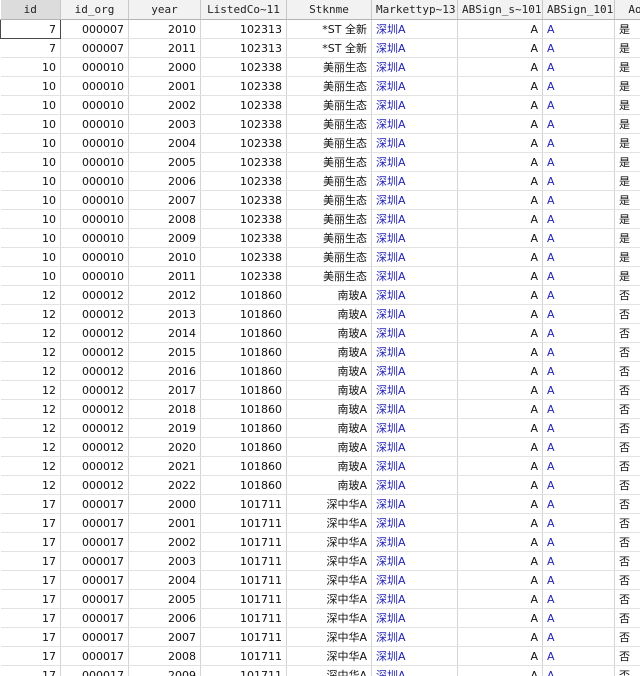 The image size is (640, 676). I want to click on table-row: 7 000007 2011 102313 *ST 全新 深圳A A A 是, so click(320, 48).